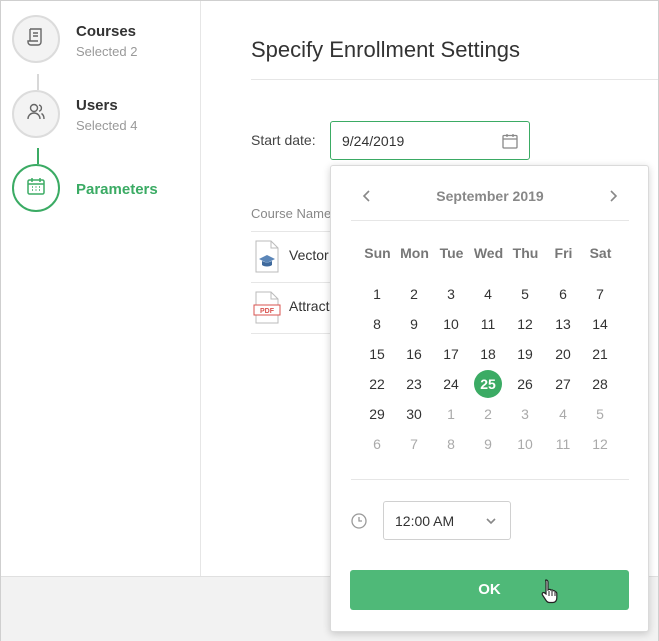 The height and width of the screenshot is (641, 659). I want to click on day-cell: 14, so click(600, 324).